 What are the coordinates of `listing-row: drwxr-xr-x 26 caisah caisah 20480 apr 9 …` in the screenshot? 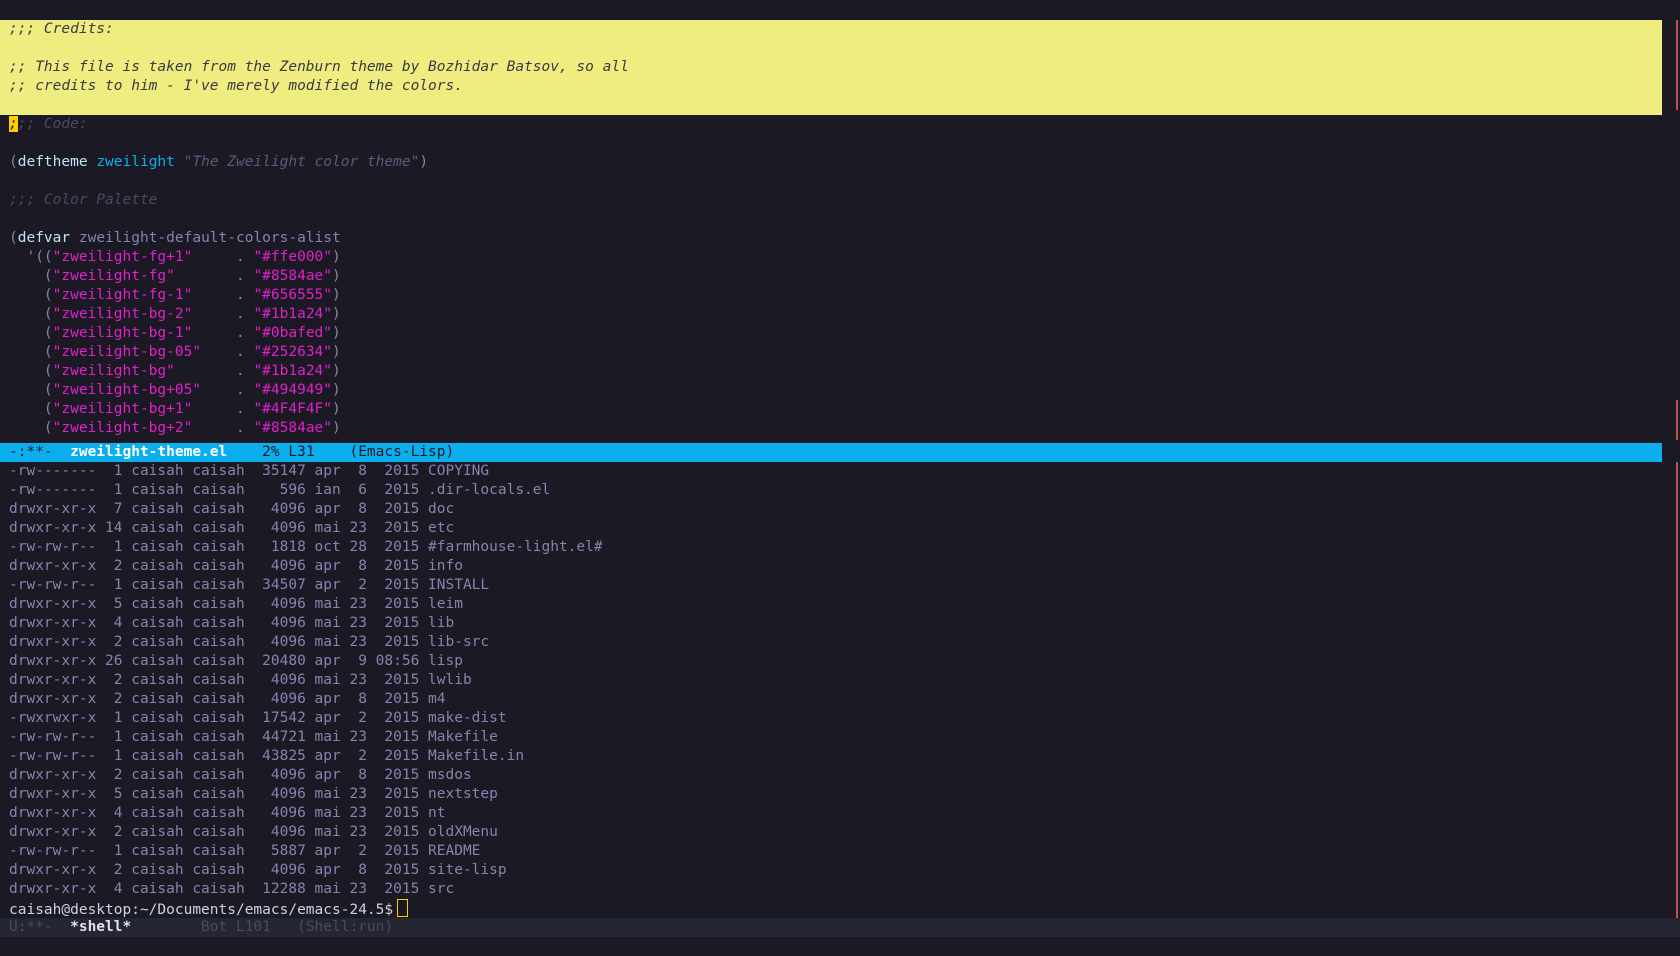 It's located at (236, 661).